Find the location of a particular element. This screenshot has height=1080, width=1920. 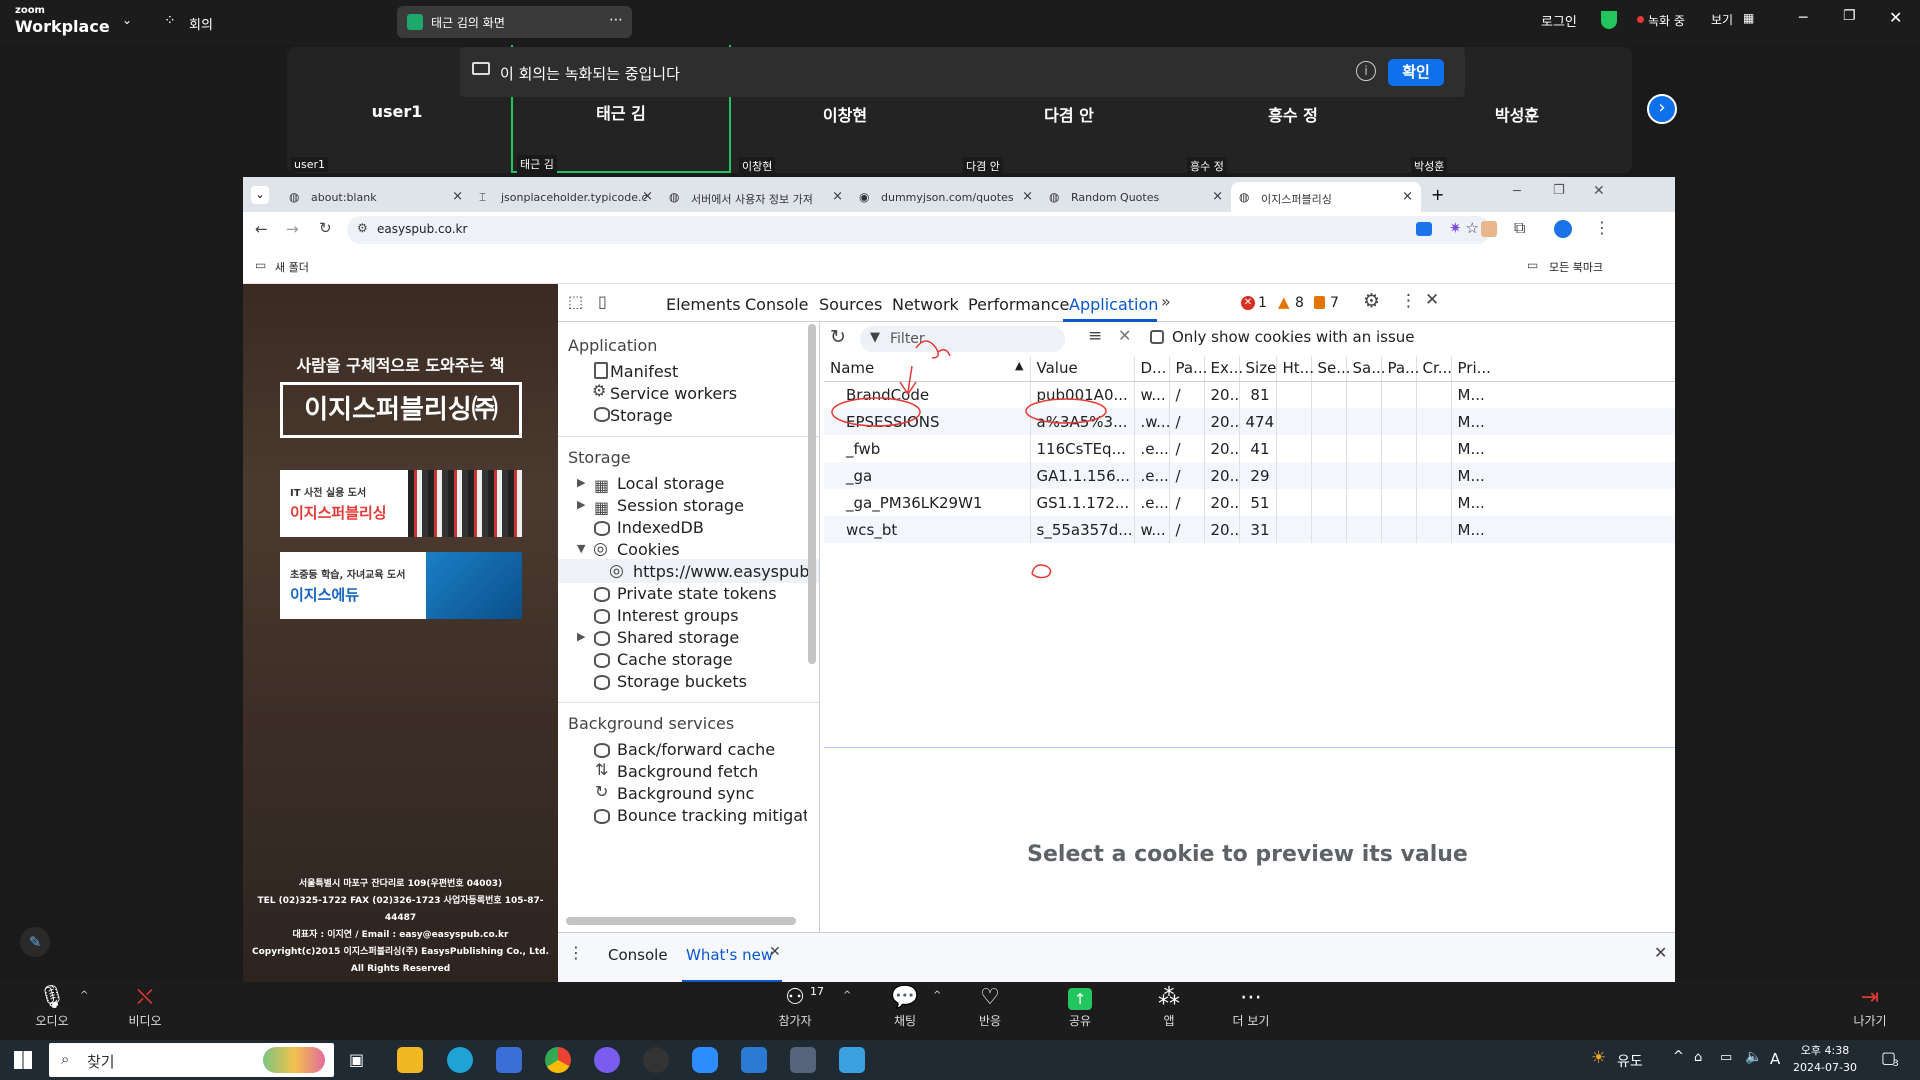

sidebar-h-scrollbar is located at coordinates (681, 921).